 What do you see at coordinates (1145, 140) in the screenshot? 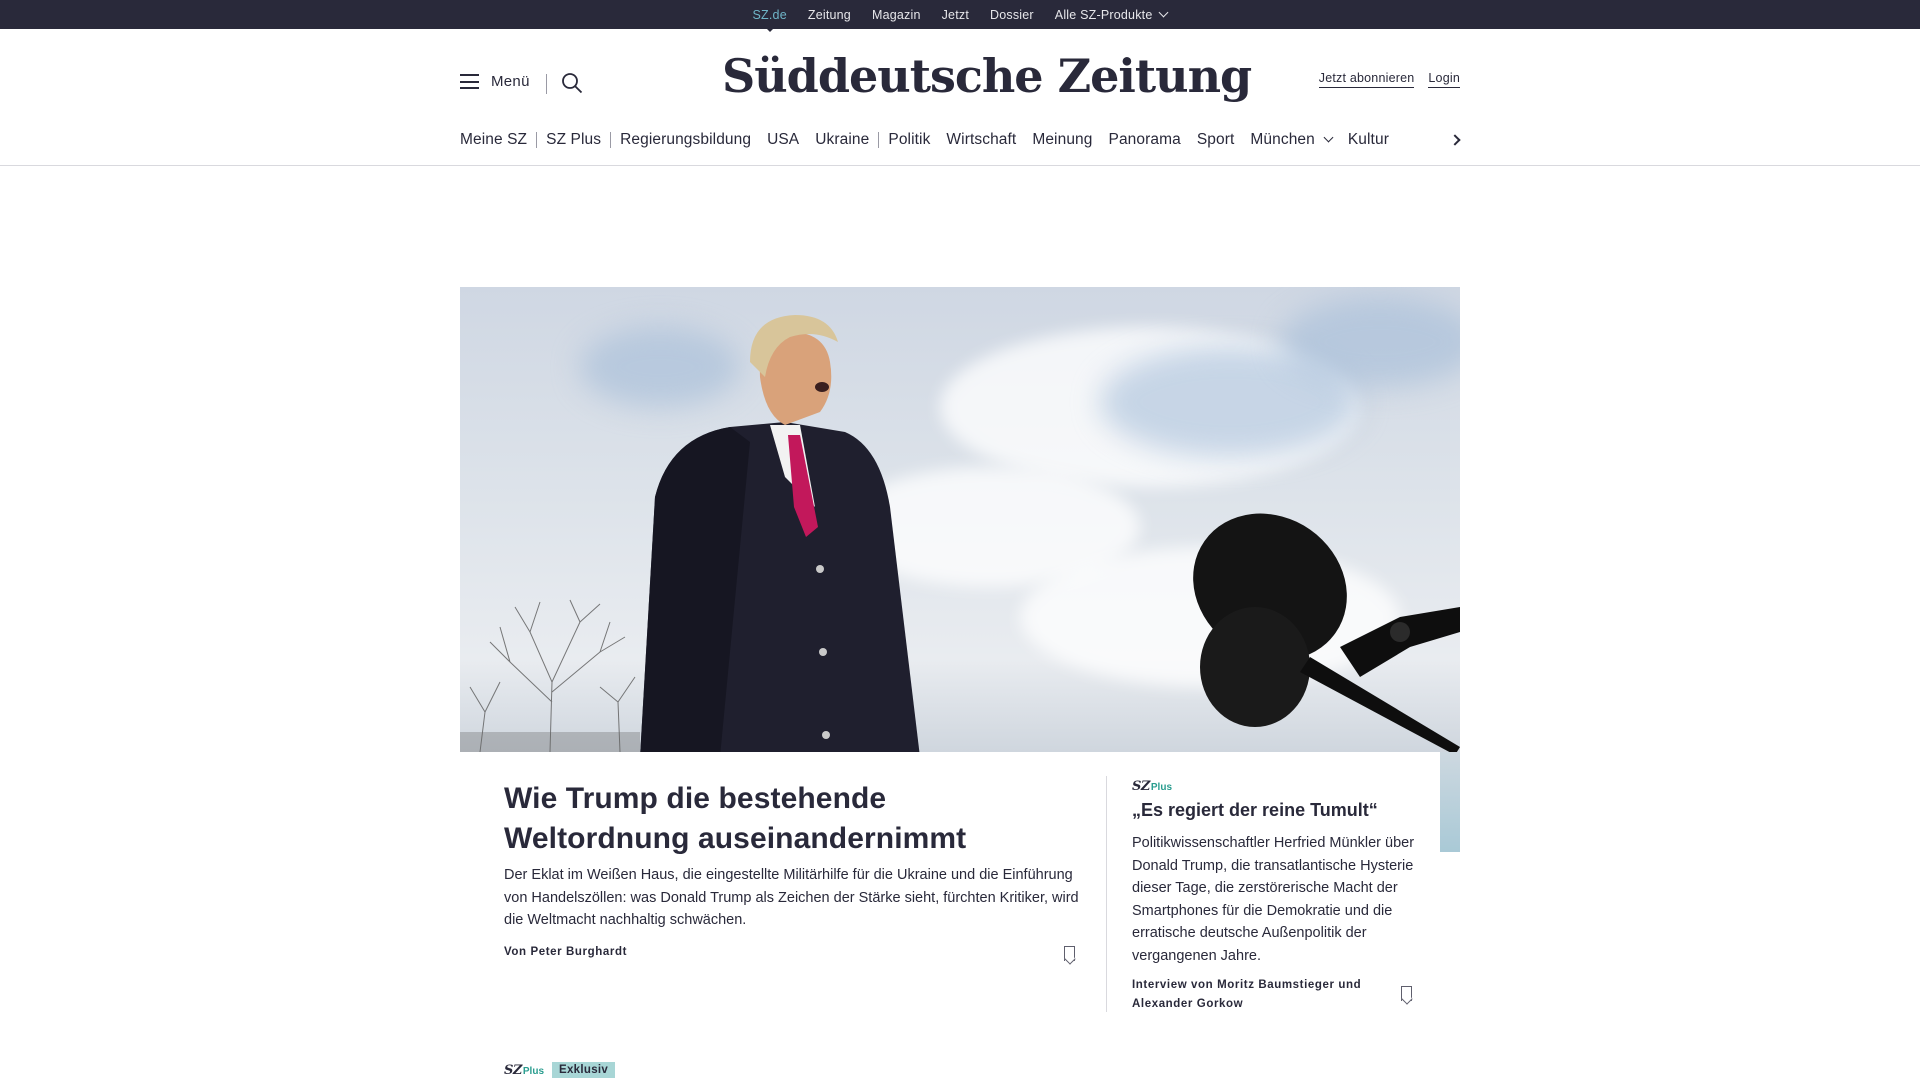
I see `nav-panorama: Panorama` at bounding box center [1145, 140].